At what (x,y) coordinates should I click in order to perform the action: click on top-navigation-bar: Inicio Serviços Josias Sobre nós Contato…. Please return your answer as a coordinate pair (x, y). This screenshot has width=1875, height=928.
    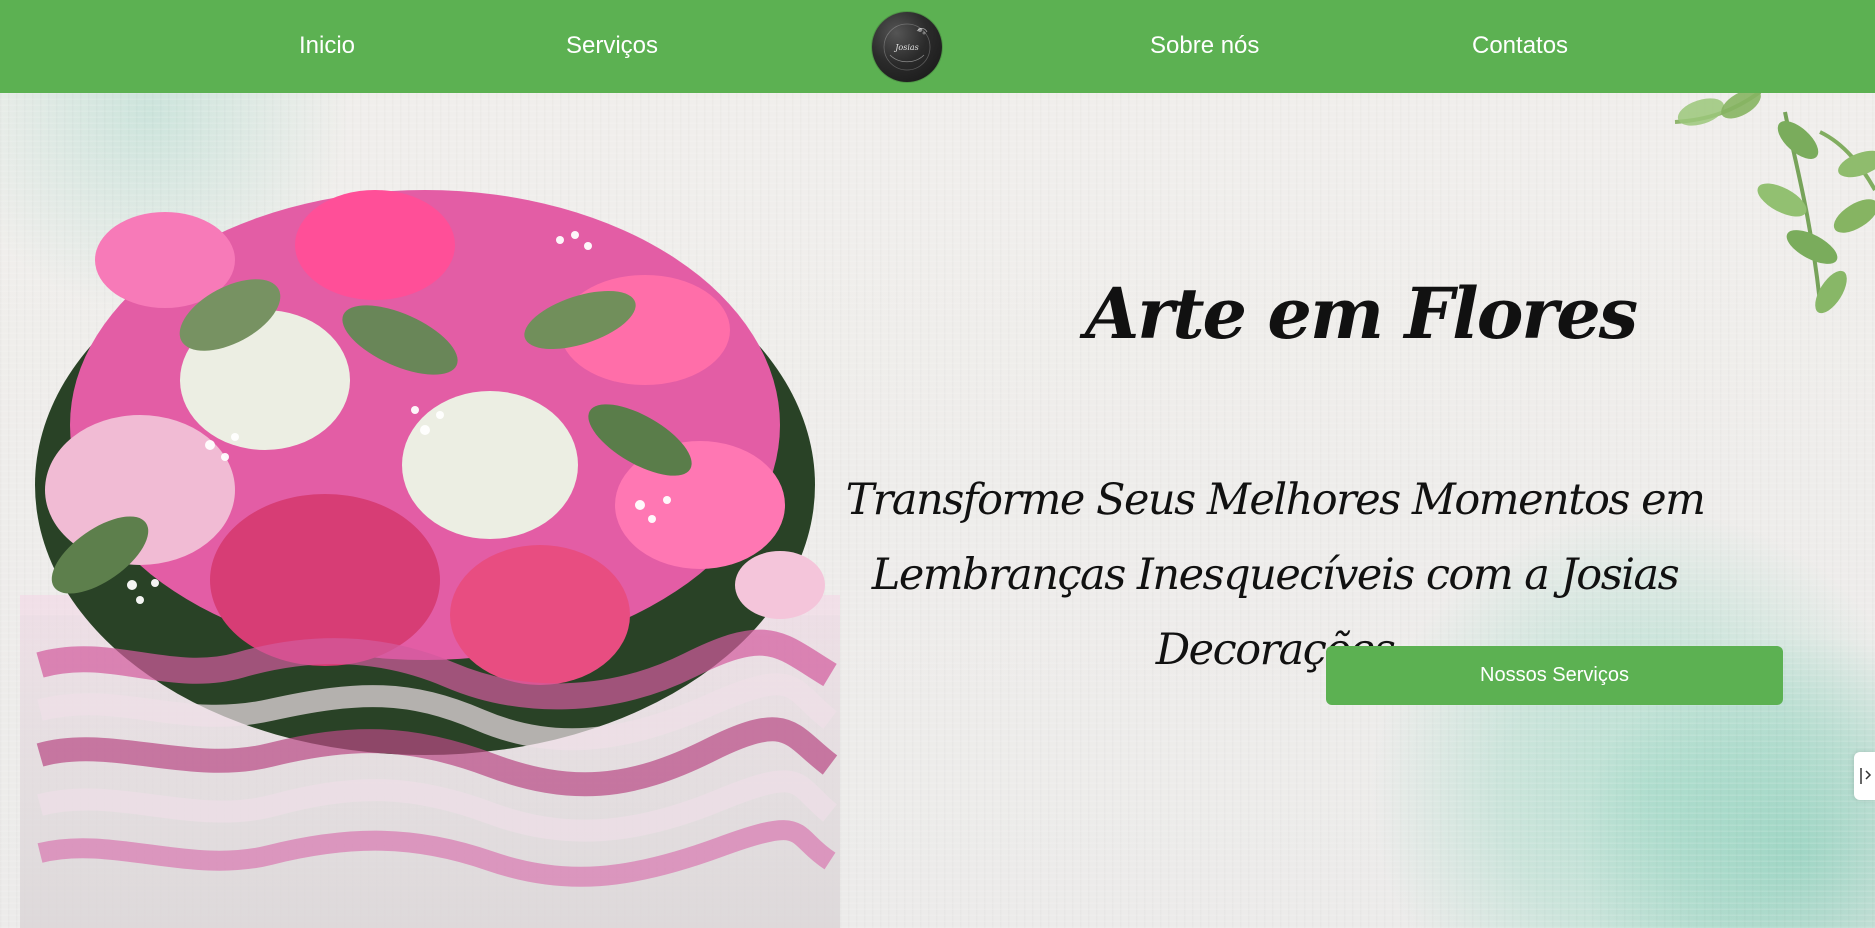
    Looking at the image, I should click on (937, 46).